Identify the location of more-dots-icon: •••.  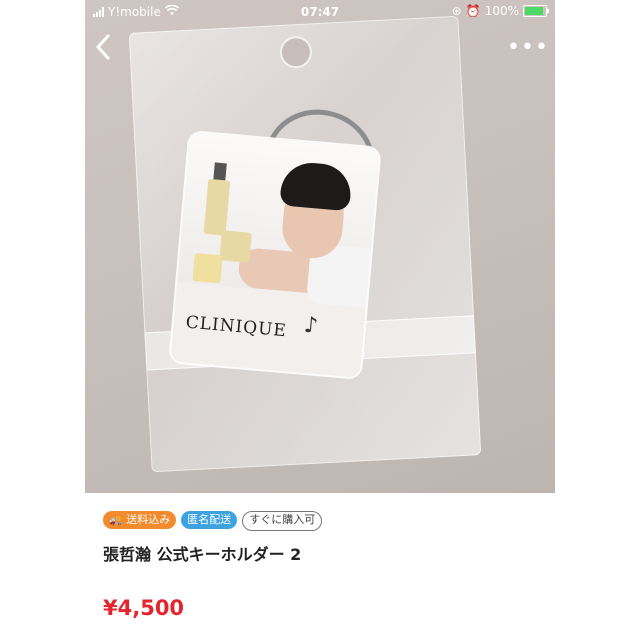
(528, 47).